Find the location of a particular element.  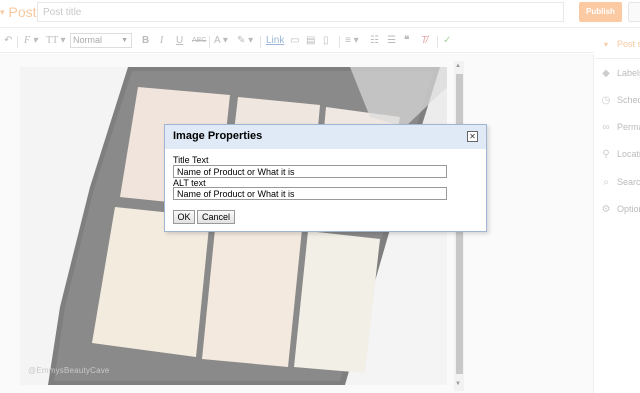

alt-text-input is located at coordinates (310, 193).